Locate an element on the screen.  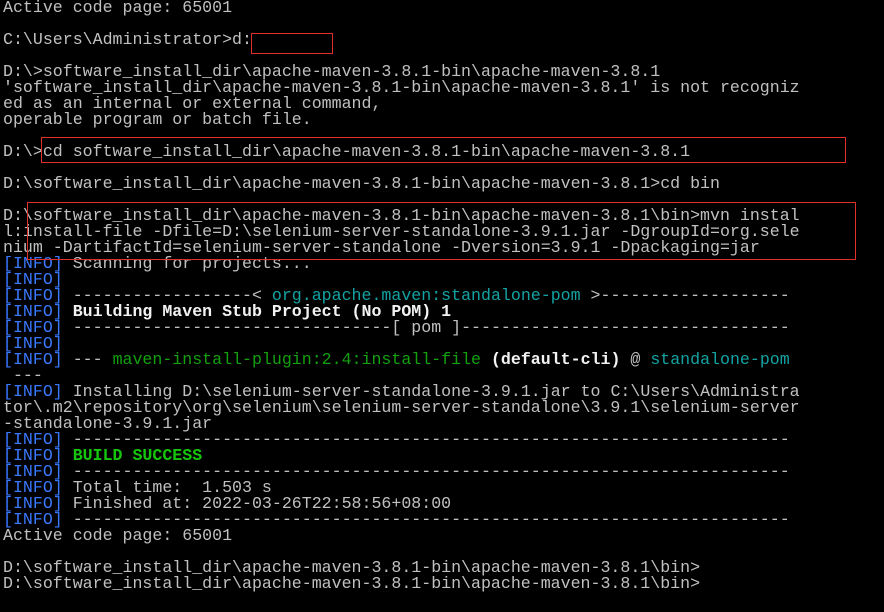
terminal-line: operable program or batch file. is located at coordinates (443, 119).